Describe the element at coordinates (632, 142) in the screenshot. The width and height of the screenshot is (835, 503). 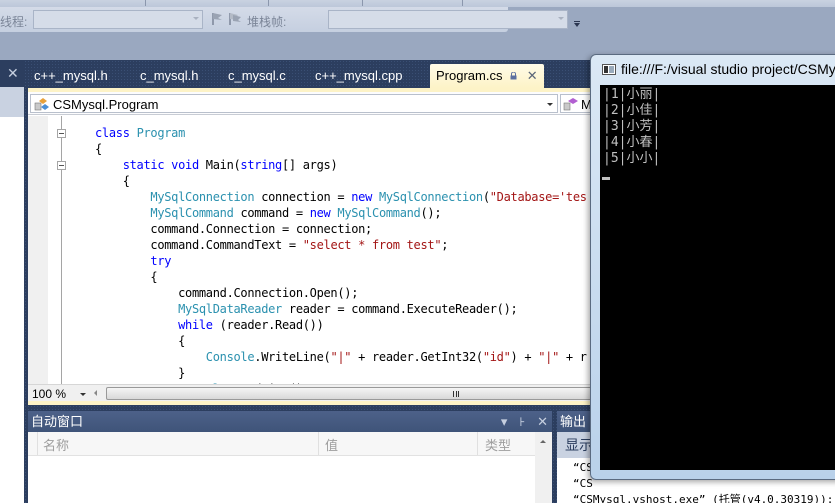
I see `console-line: |4|小春|` at that location.